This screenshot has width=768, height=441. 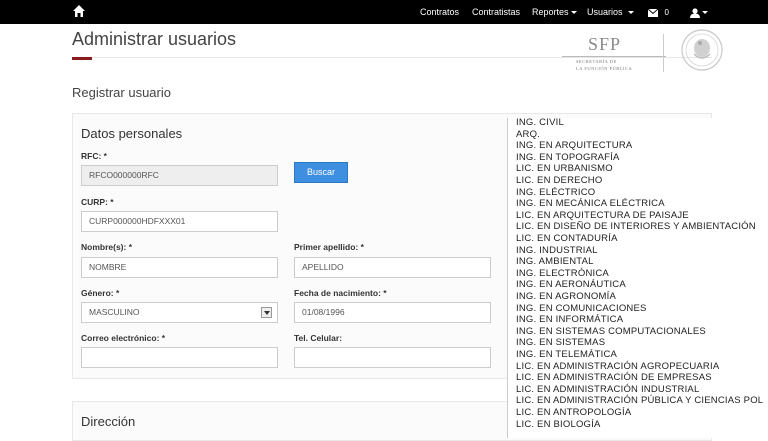 What do you see at coordinates (569, 319) in the screenshot?
I see `dropdown-option: ING. EN INFORMÁTICA` at bounding box center [569, 319].